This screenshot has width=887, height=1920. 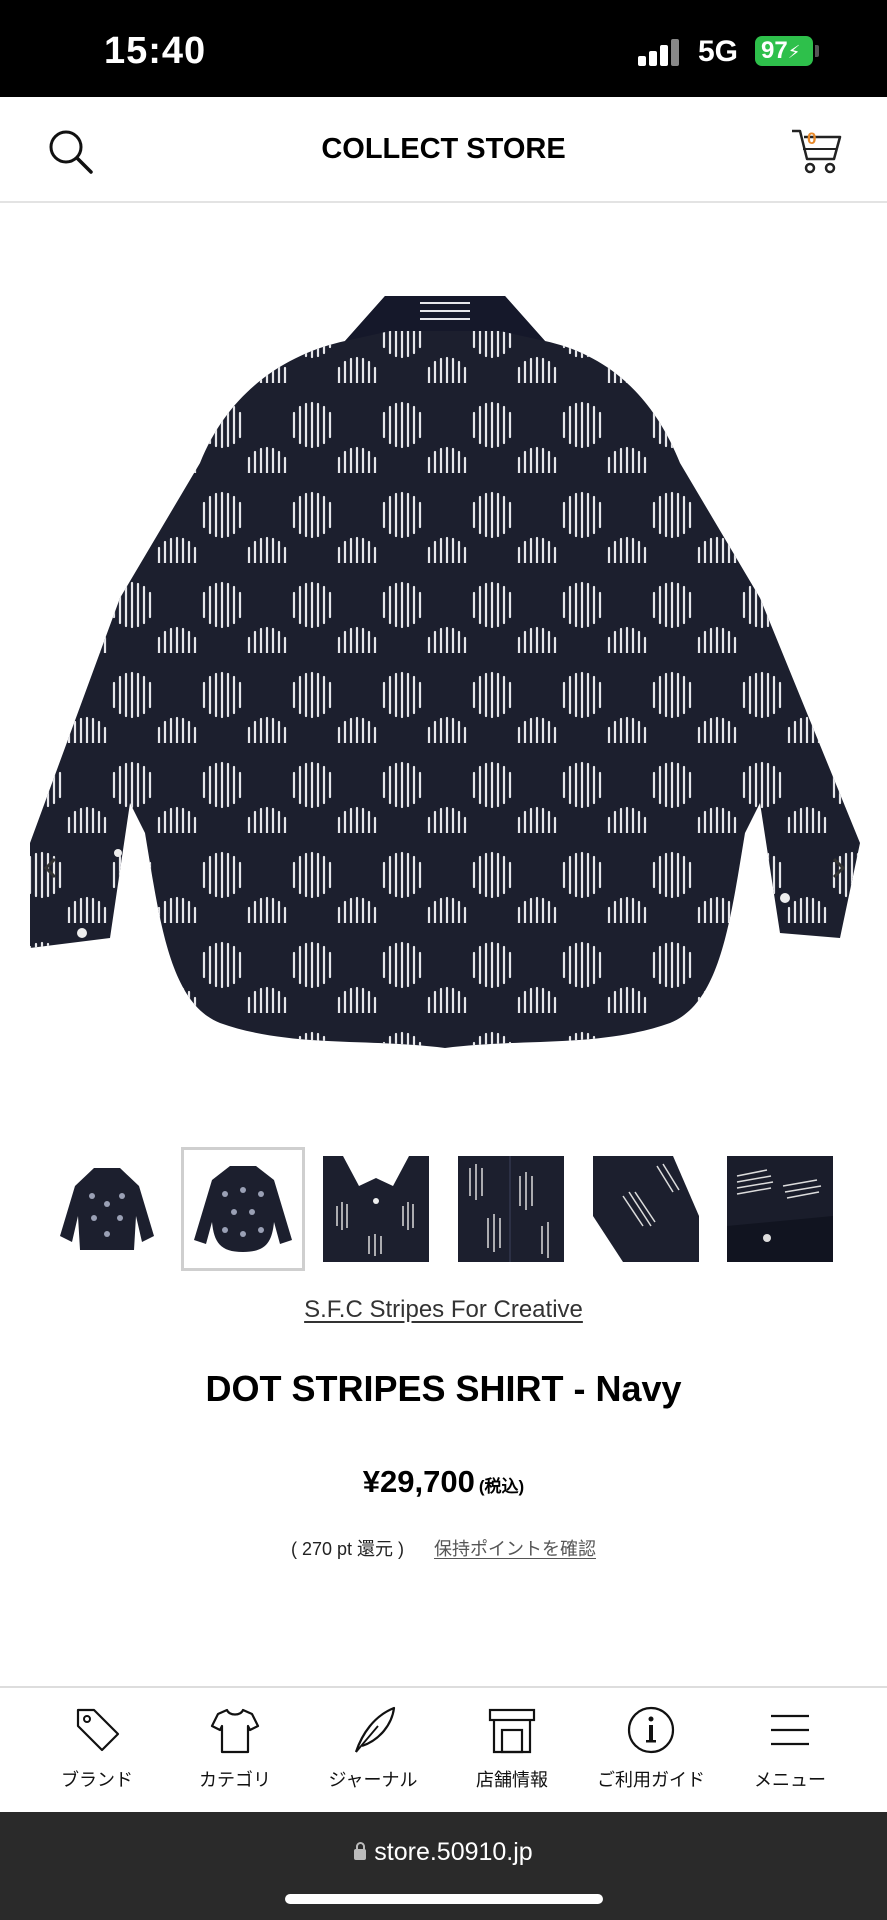 What do you see at coordinates (651, 1780) in the screenshot?
I see `nav-label: ご利用ガイド` at bounding box center [651, 1780].